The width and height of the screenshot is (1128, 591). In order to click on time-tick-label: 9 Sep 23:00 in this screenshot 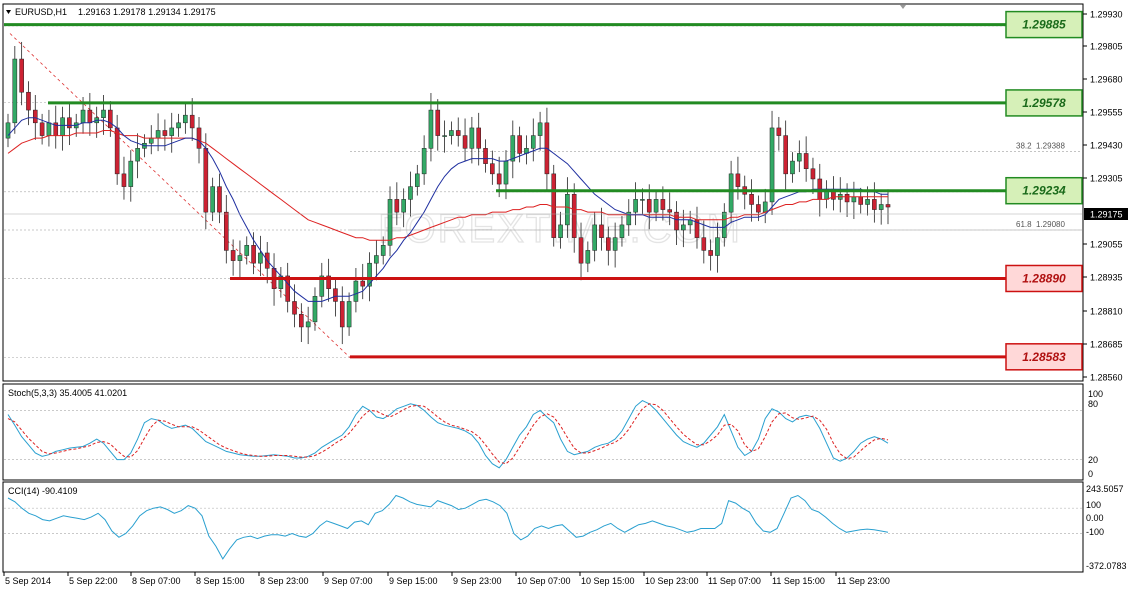, I will do `click(477, 581)`.